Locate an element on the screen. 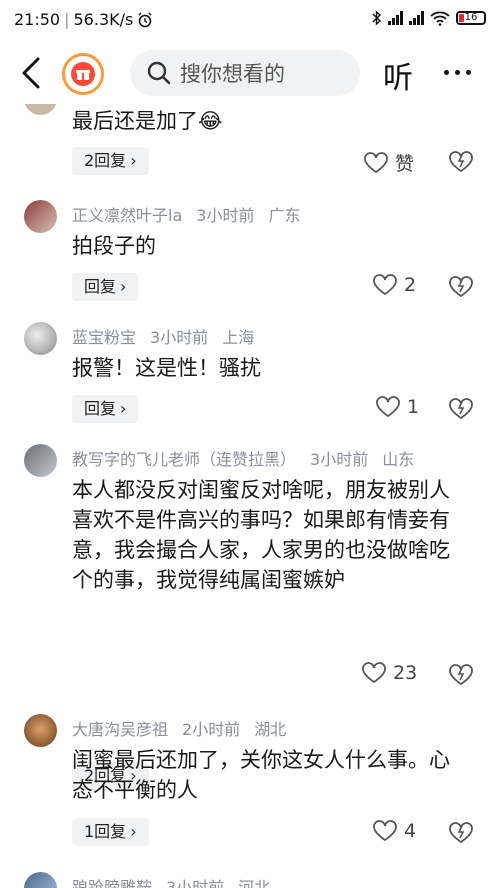  search-icon is located at coordinates (159, 73).